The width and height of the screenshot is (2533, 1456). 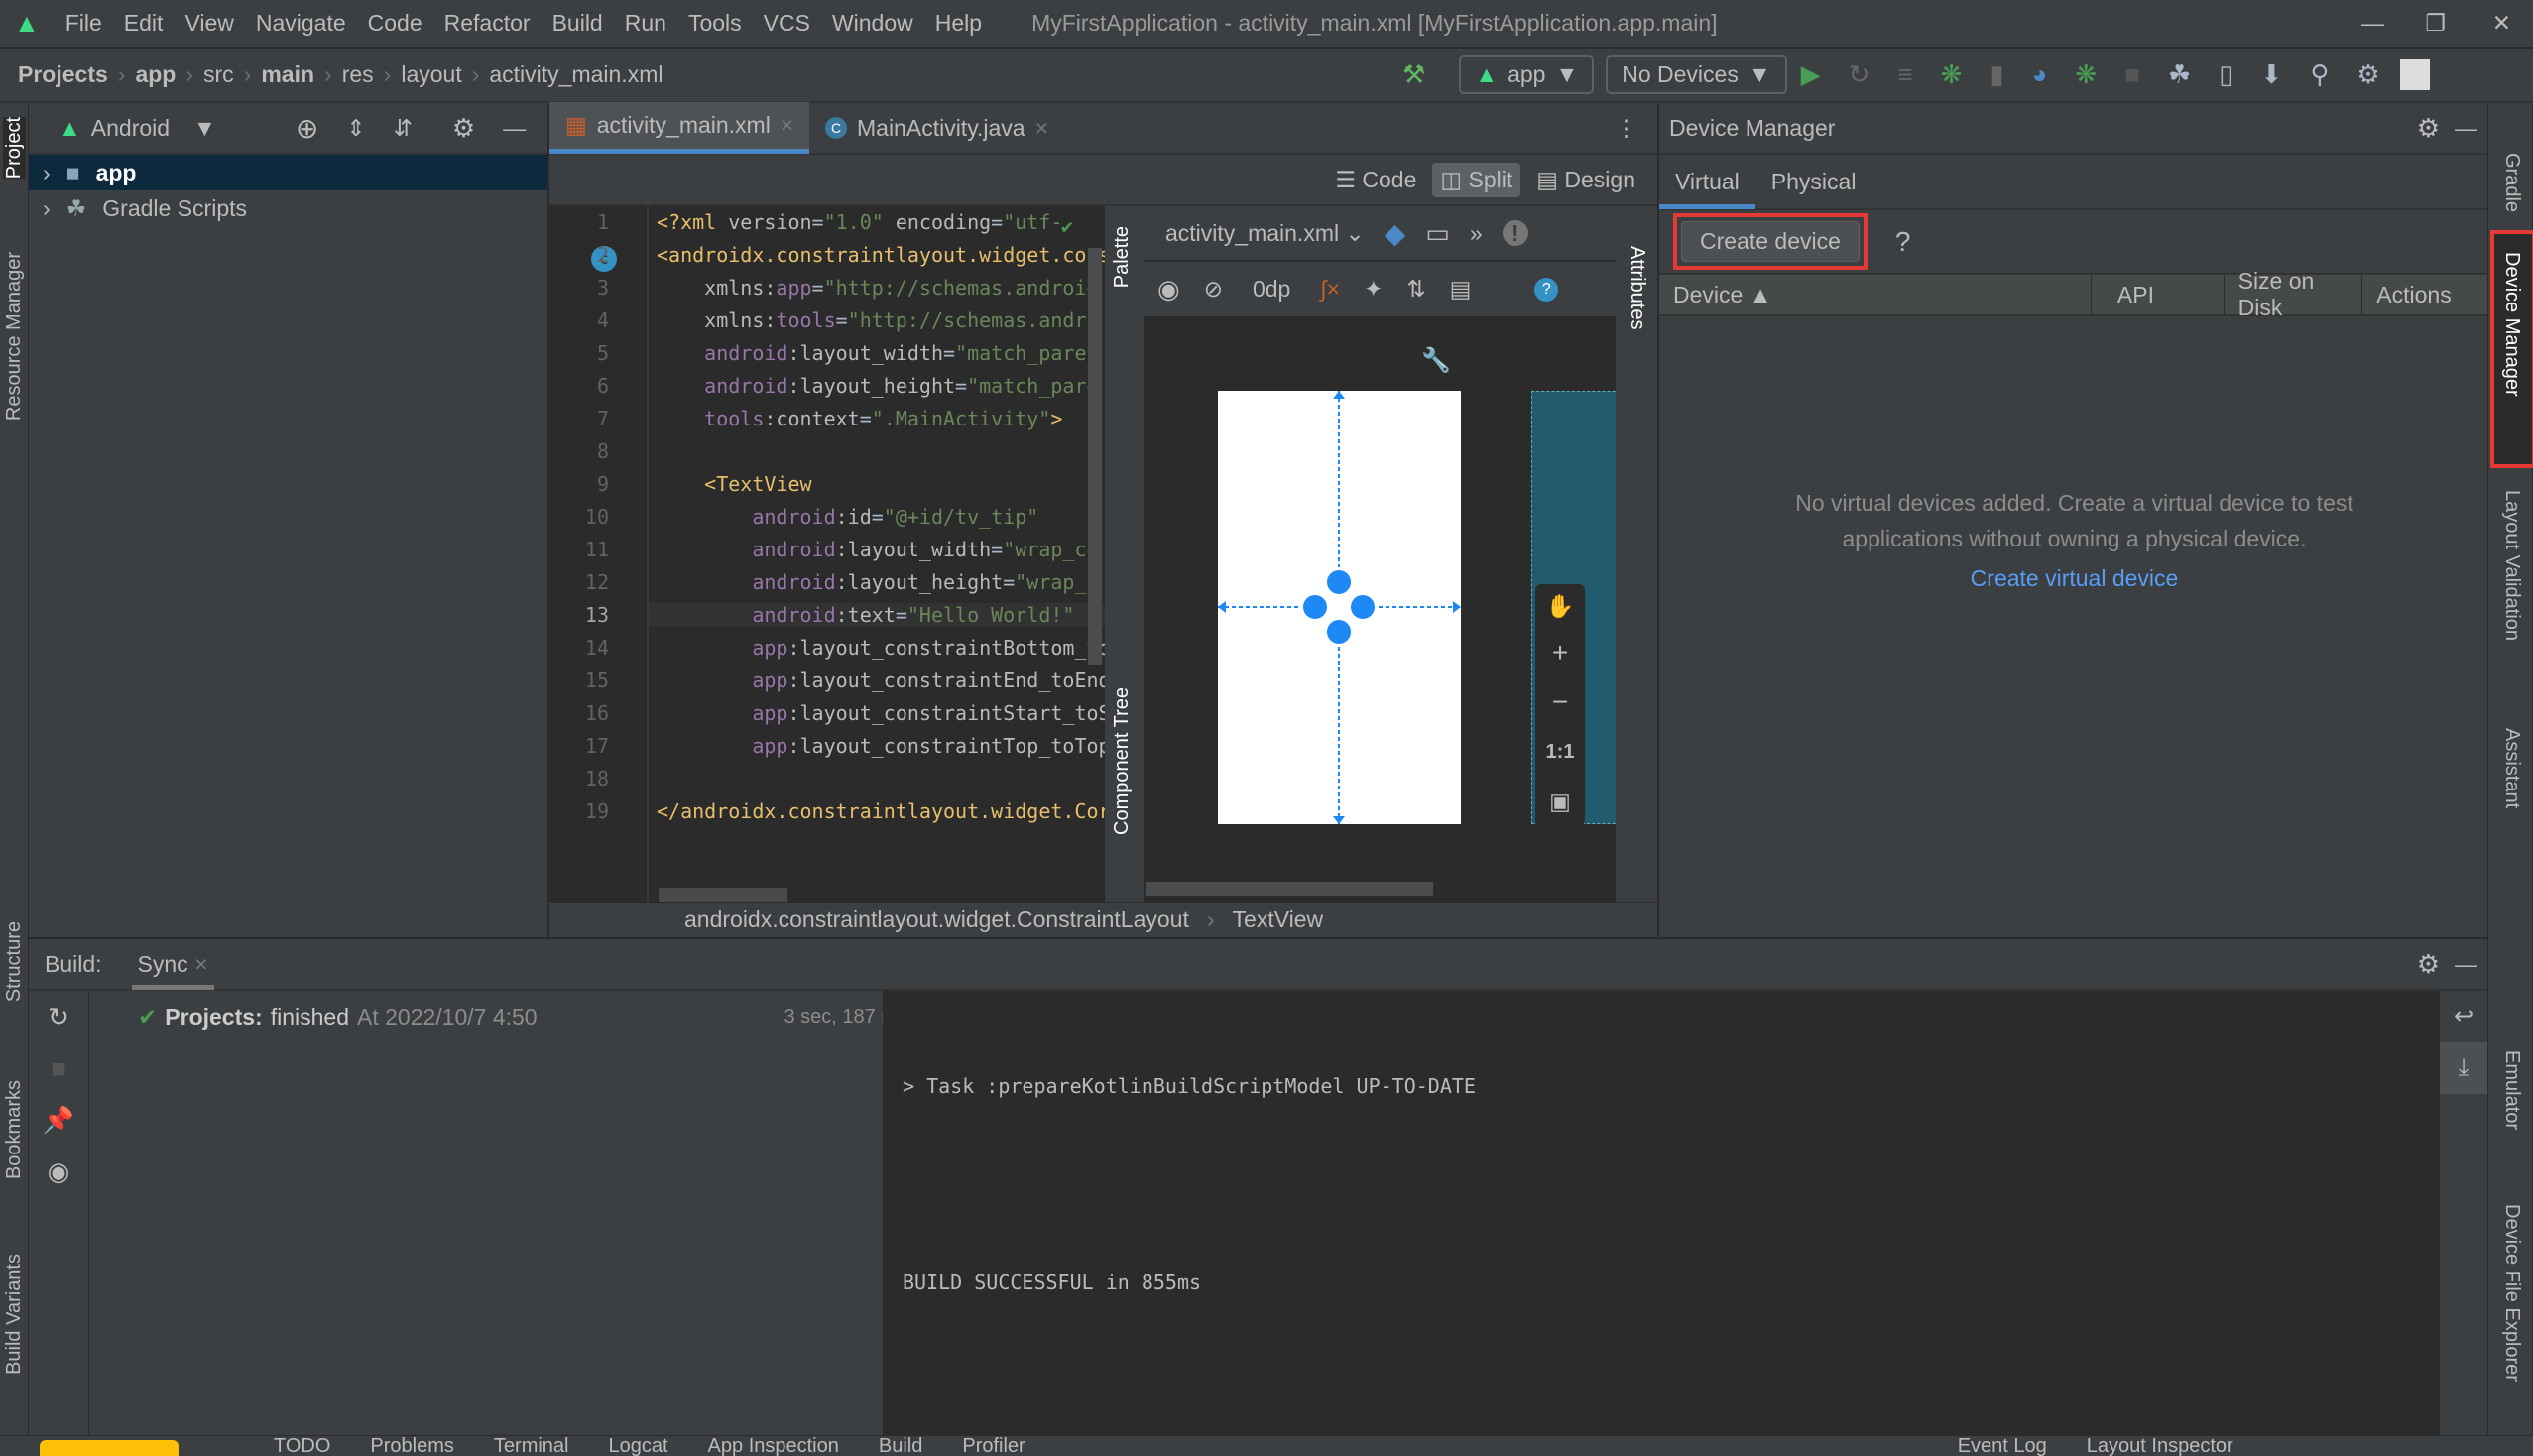 I want to click on tool-tab-resource-manager: Resource Manager, so click(x=14, y=336).